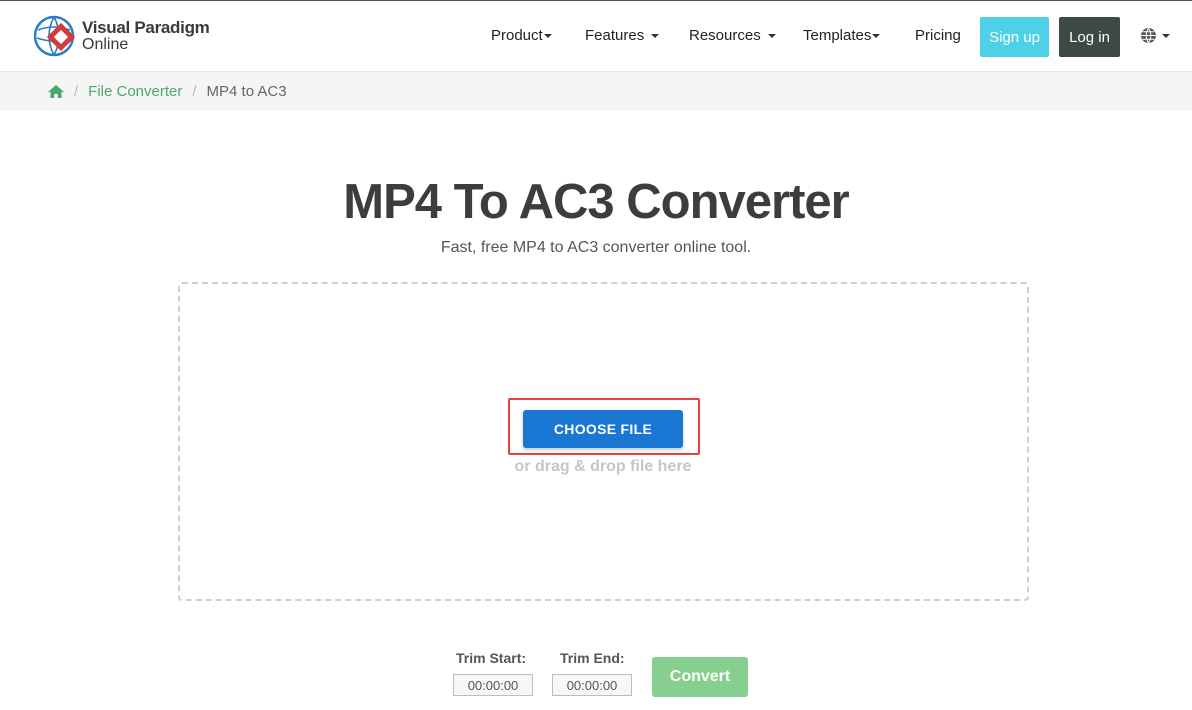 This screenshot has width=1192, height=710. What do you see at coordinates (837, 35) in the screenshot?
I see `nav-templates-label: Templates` at bounding box center [837, 35].